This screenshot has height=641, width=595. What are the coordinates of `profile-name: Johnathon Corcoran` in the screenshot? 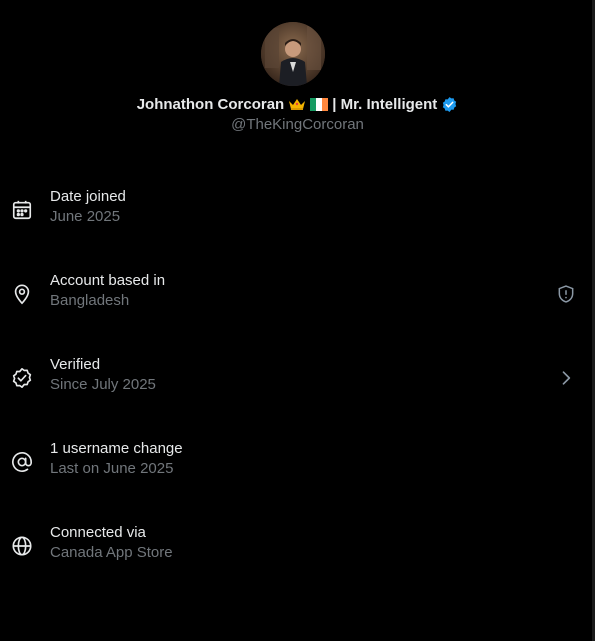 It's located at (210, 104).